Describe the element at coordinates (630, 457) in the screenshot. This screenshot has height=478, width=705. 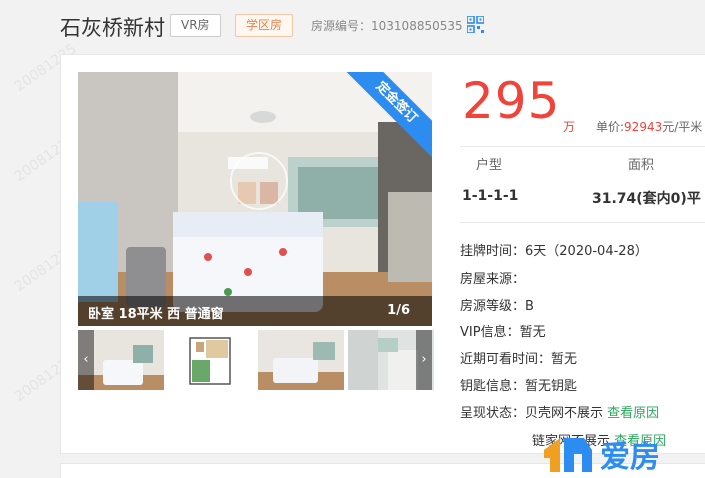
I see `logo-text: 爱房` at that location.